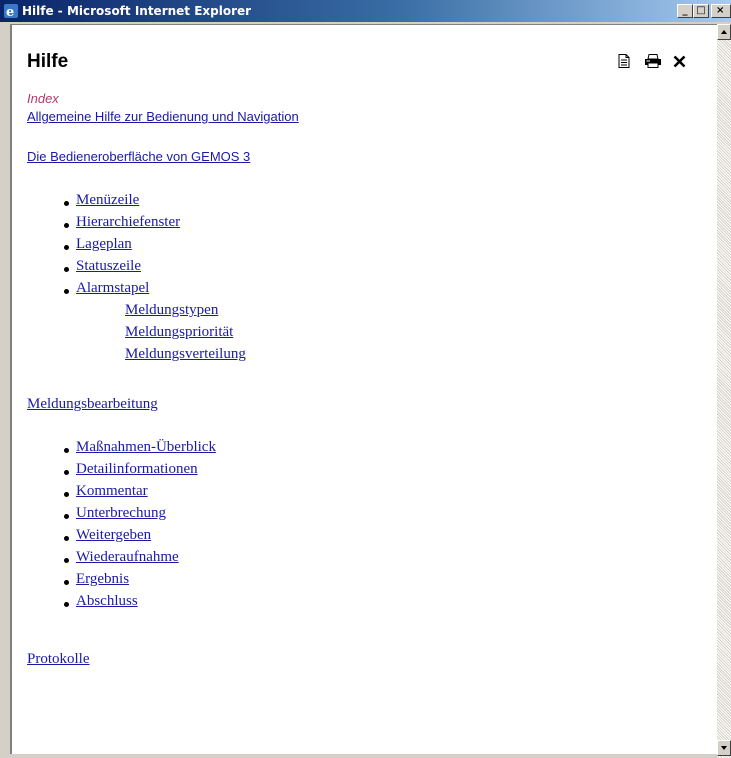 The image size is (731, 758). I want to click on list-item-link: Wiederaufnahme, so click(127, 557).